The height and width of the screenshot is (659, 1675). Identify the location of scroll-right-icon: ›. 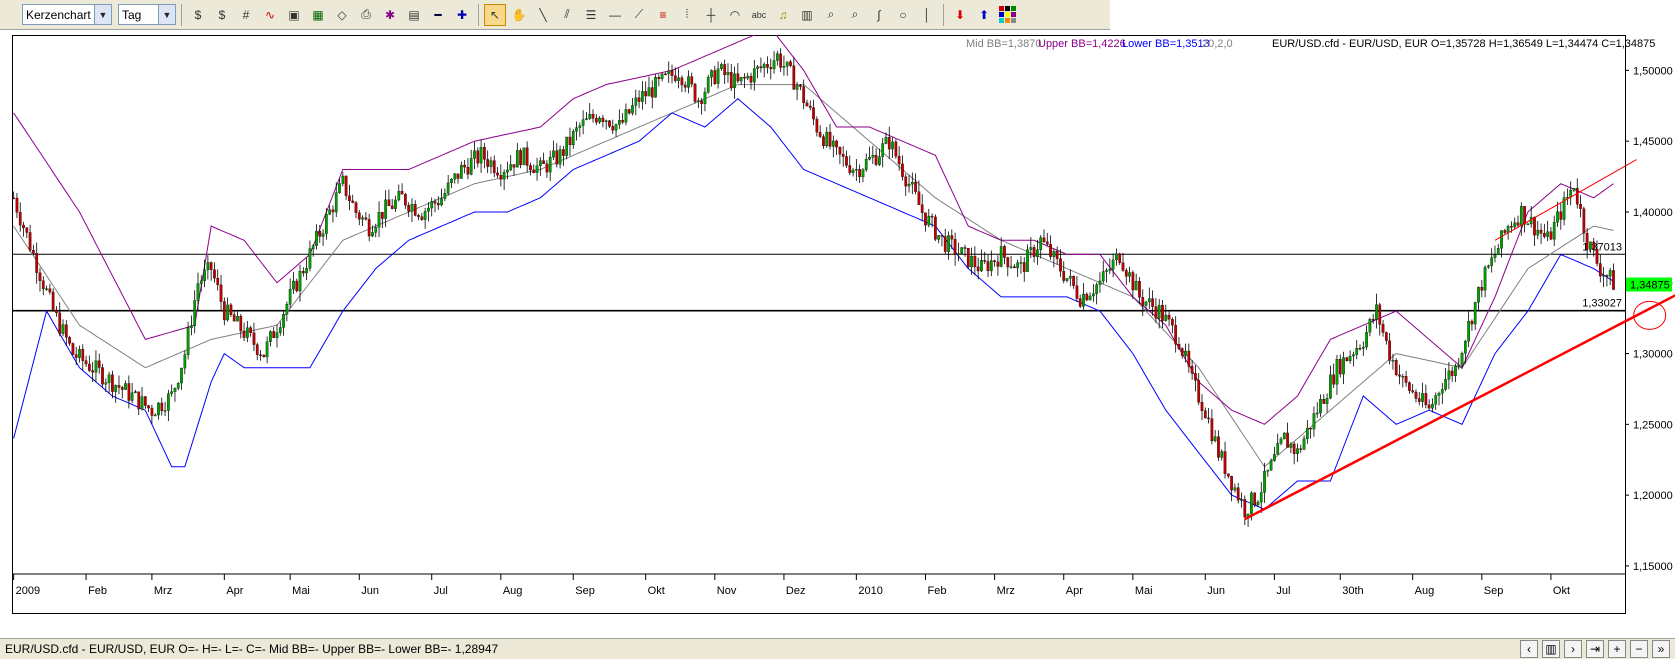
(1573, 649).